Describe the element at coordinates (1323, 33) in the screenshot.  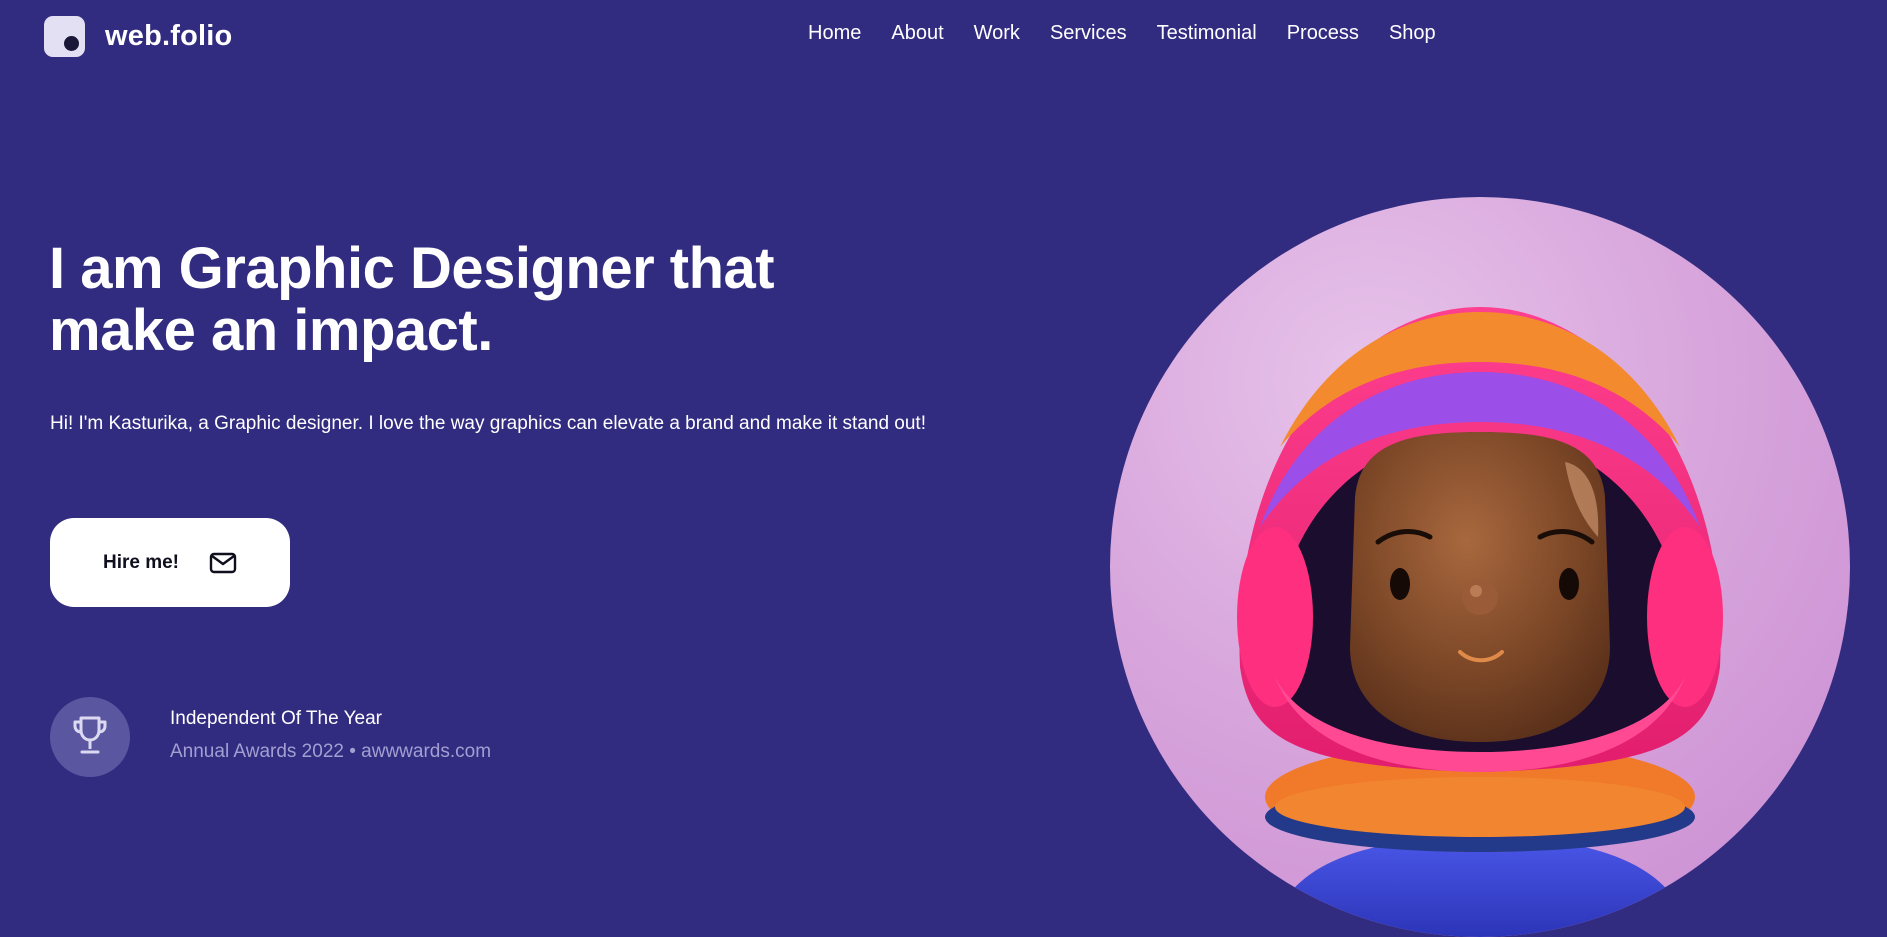
I see `nav-item-process: Process` at that location.